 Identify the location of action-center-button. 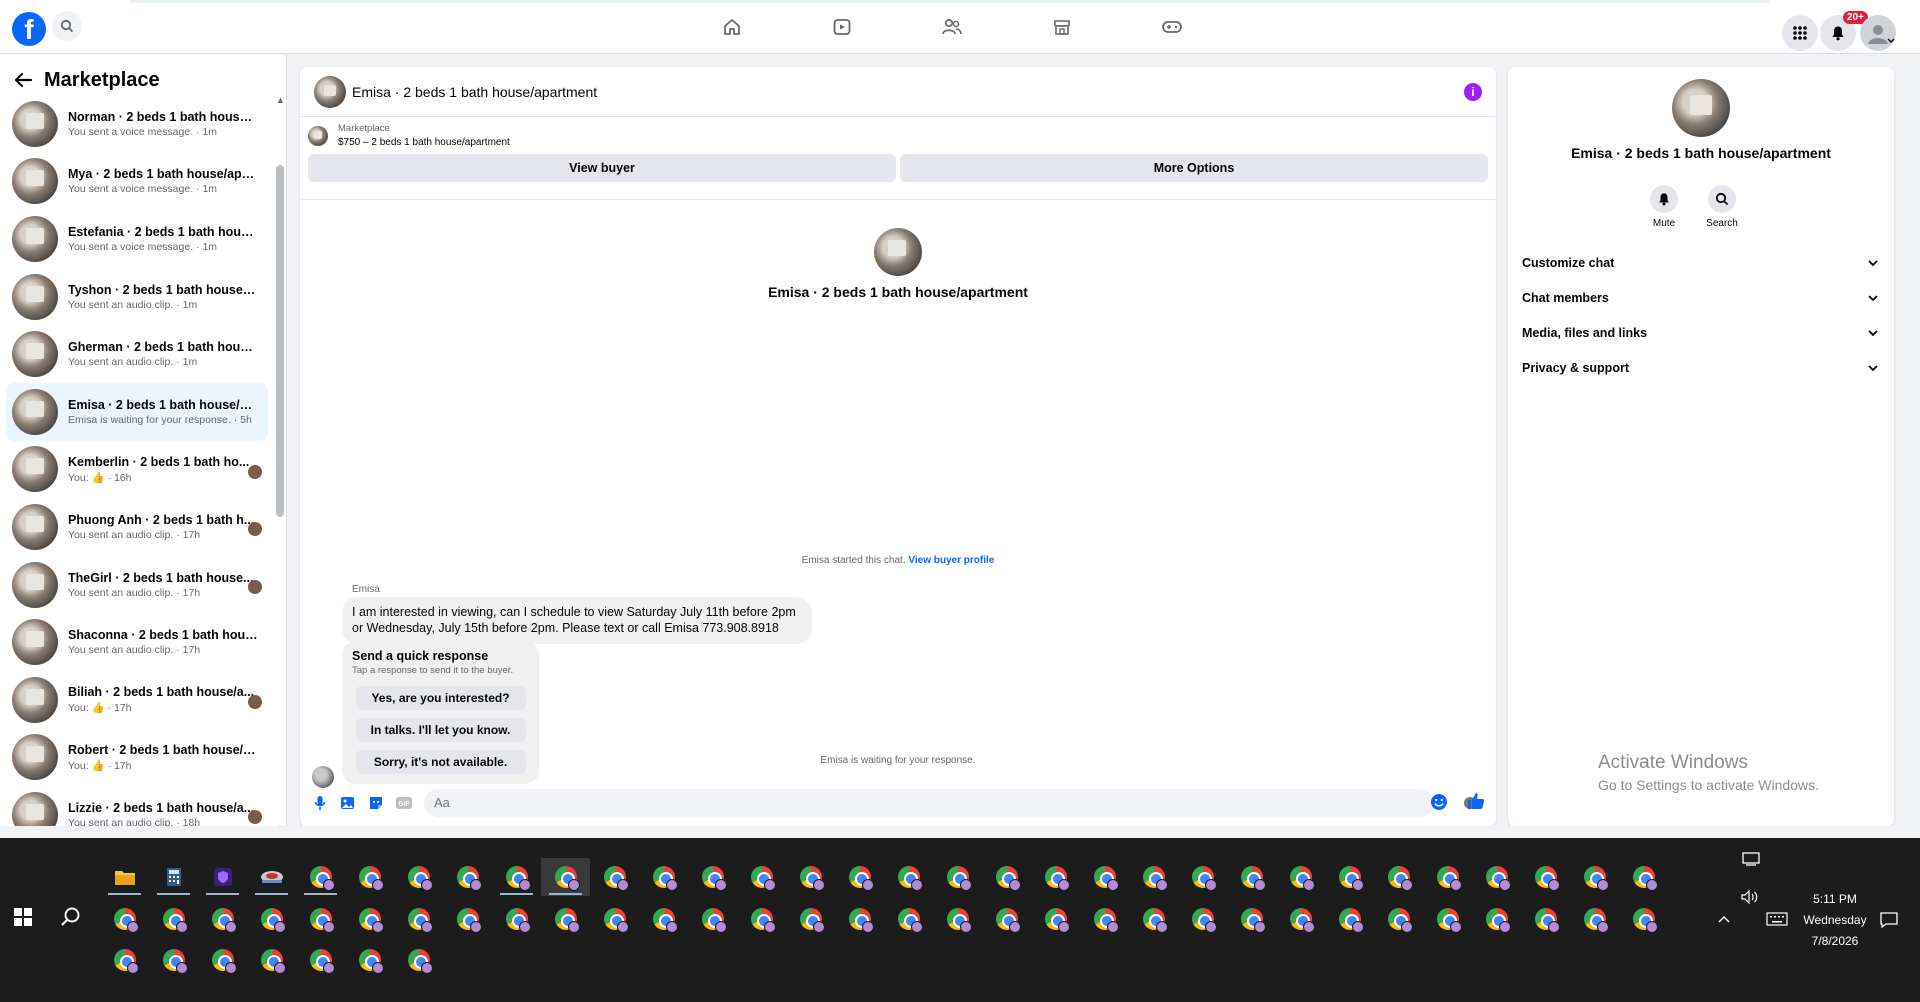
(1889, 921).